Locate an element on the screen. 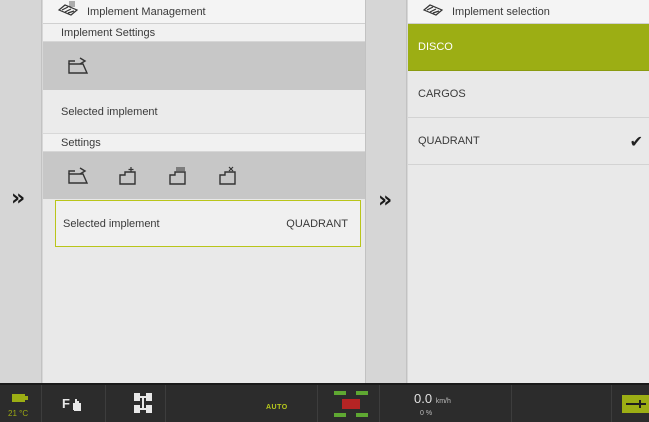  auto-label: AUTO is located at coordinates (277, 407).